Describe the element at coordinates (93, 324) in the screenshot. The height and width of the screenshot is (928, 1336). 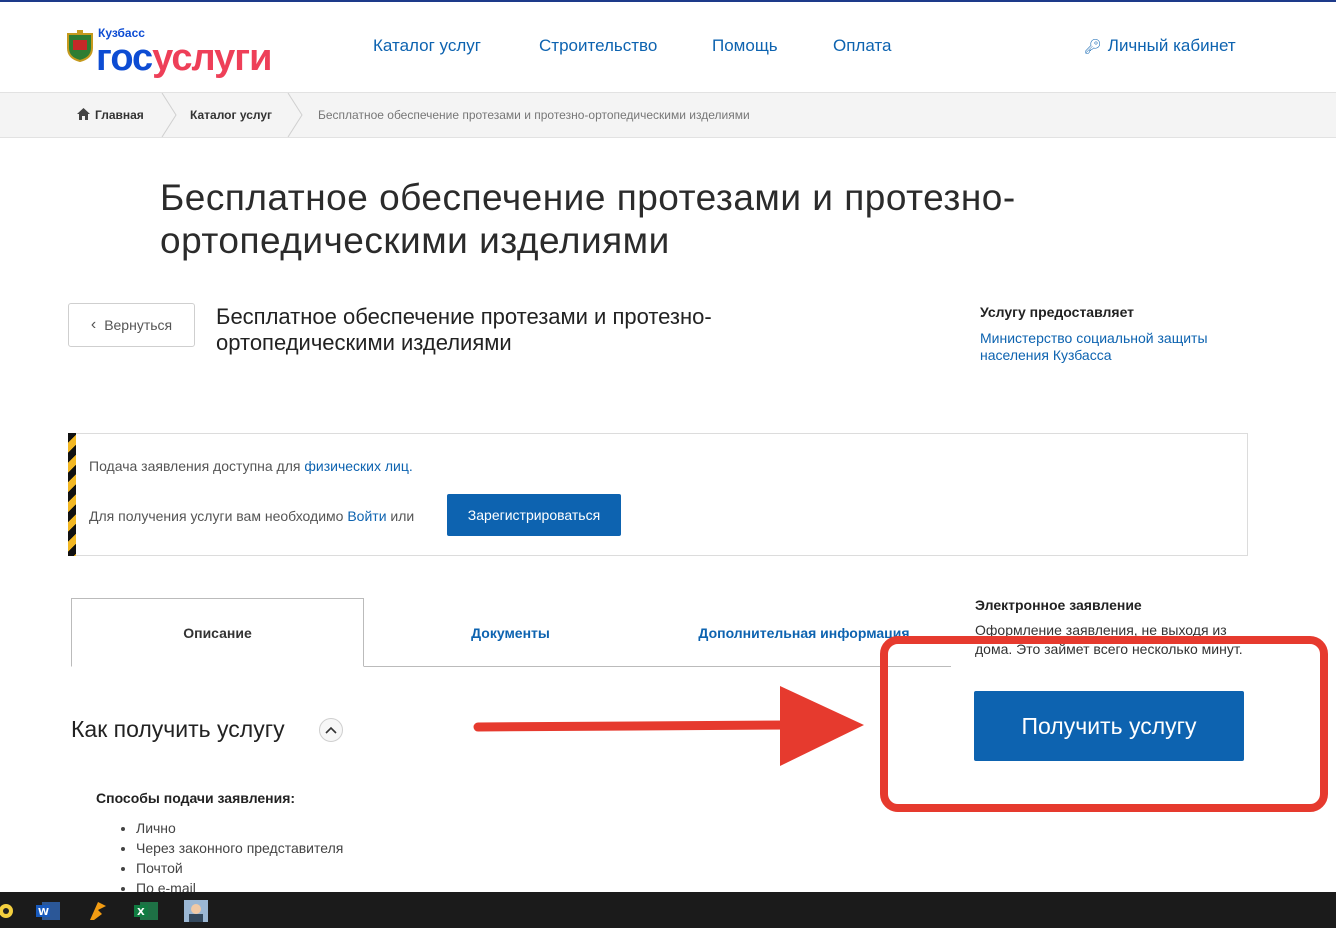
I see `chevron-left-icon: ‹` at that location.